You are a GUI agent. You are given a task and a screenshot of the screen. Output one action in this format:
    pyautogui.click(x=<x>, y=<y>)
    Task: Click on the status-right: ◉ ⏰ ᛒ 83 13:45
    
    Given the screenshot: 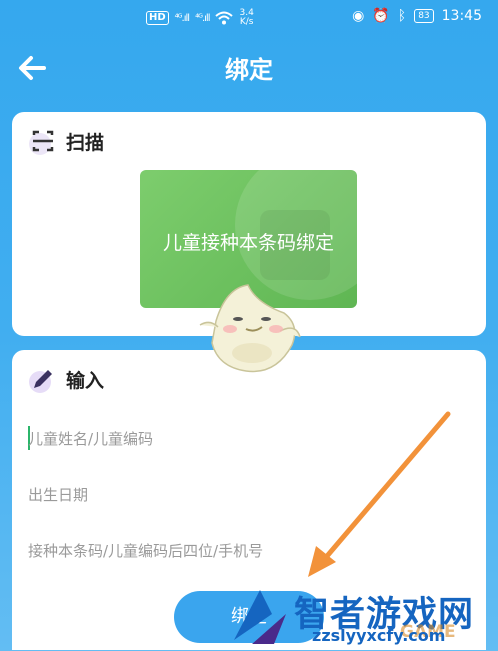 What is the action you would take?
    pyautogui.click(x=417, y=16)
    